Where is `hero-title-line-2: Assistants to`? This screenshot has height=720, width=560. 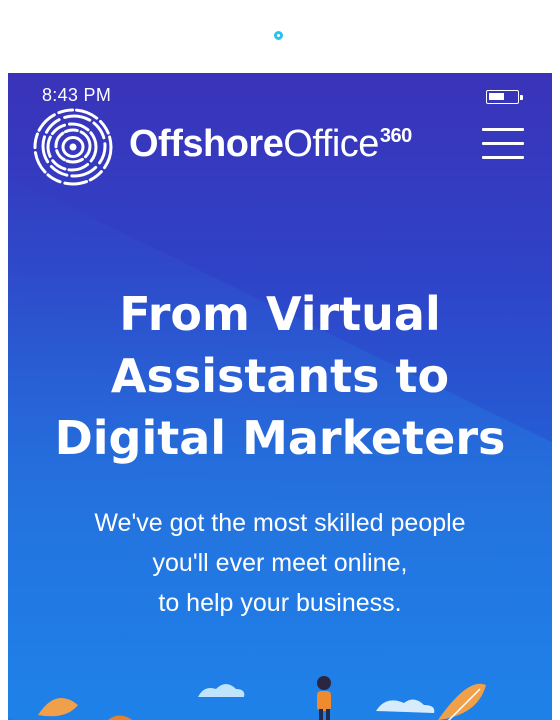
hero-title-line-2: Assistants to is located at coordinates (280, 376).